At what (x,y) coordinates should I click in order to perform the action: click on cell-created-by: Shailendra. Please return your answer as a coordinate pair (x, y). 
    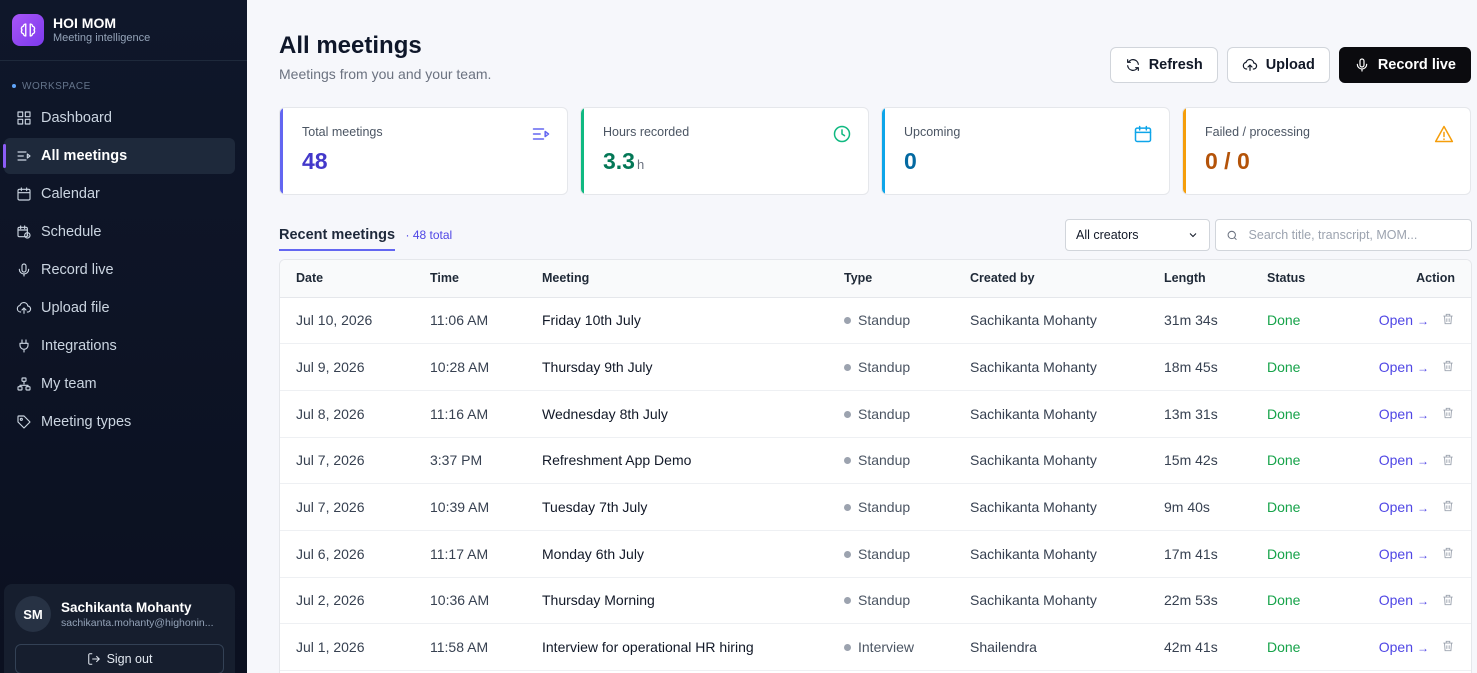
    Looking at the image, I should click on (1003, 647).